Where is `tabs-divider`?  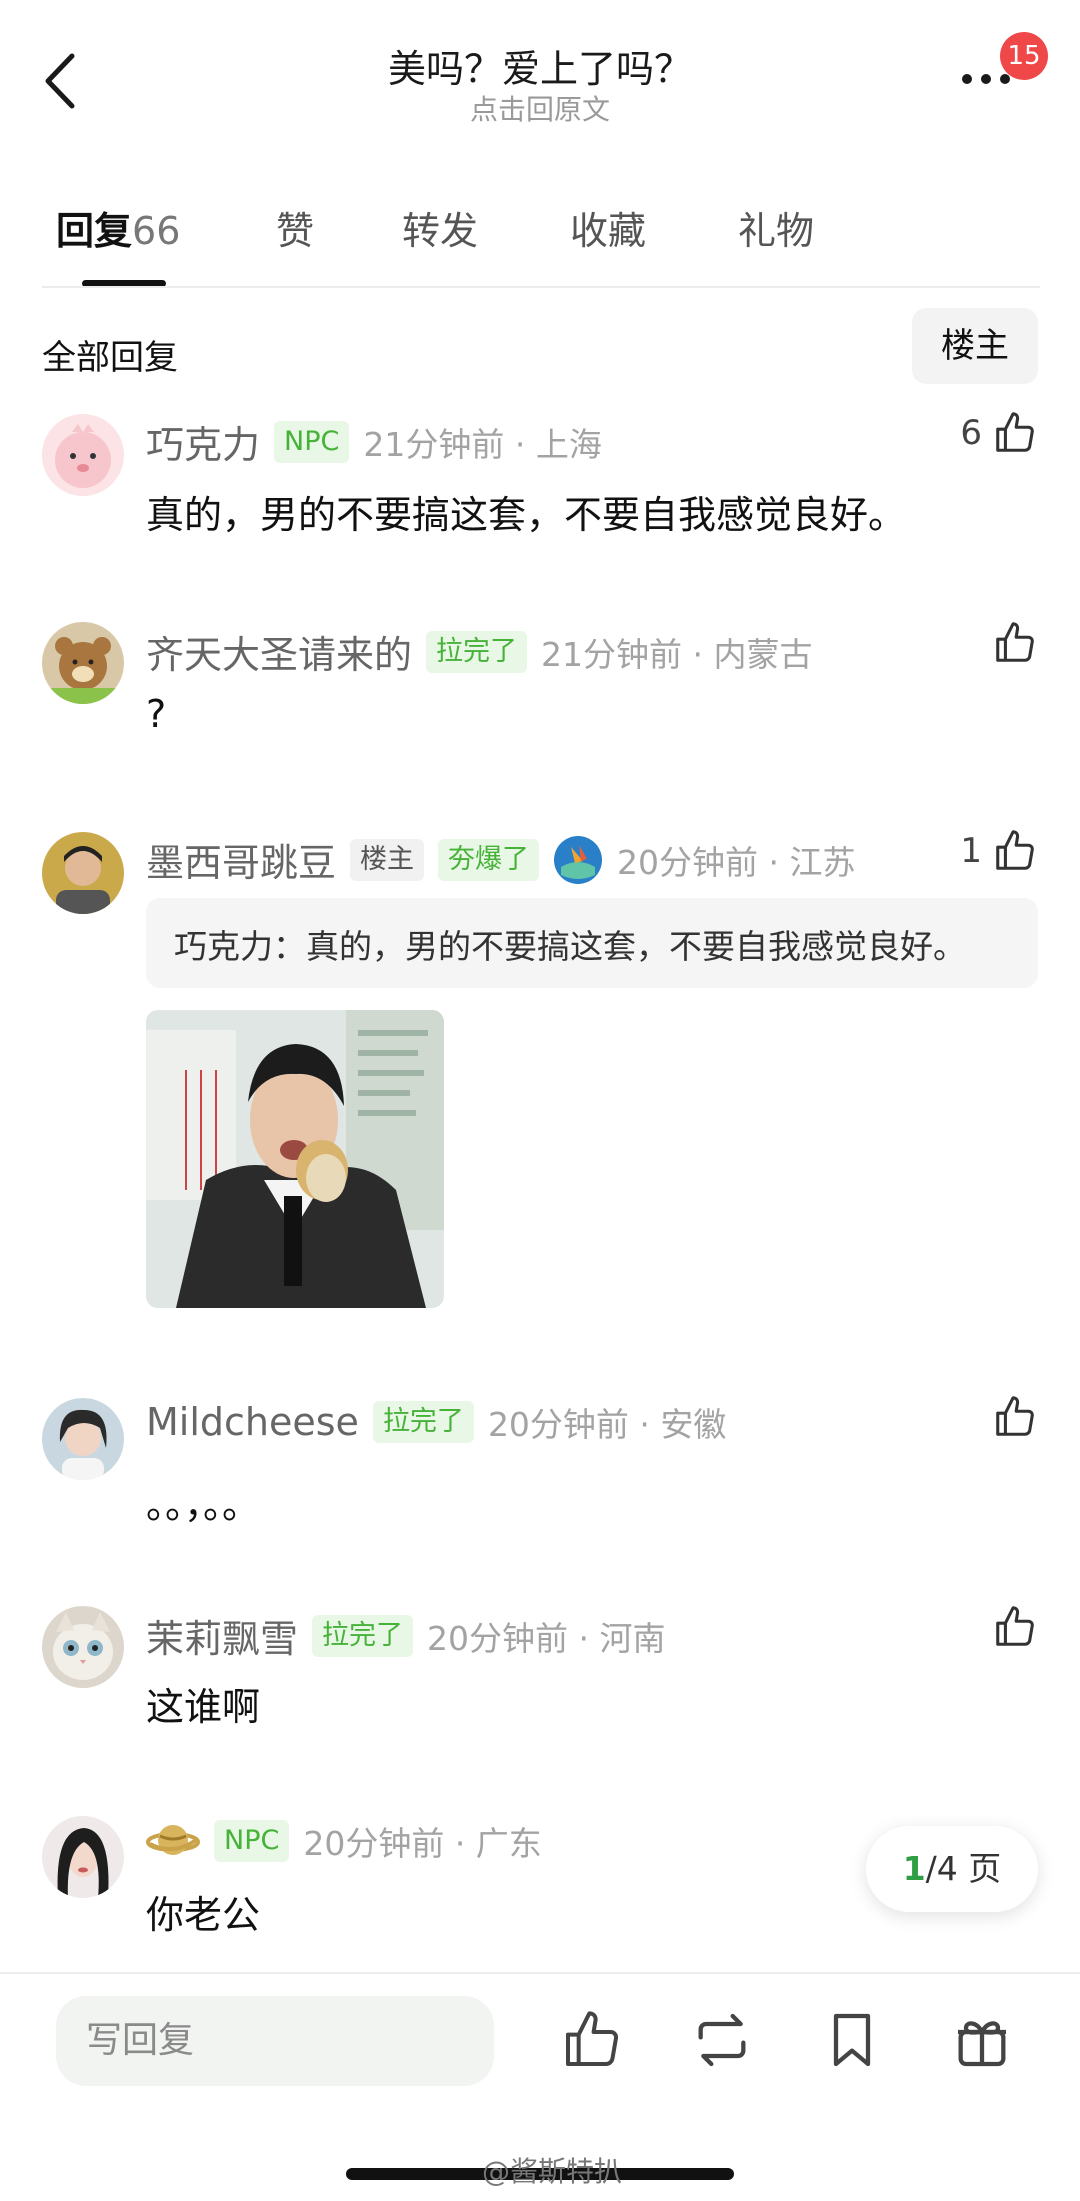 tabs-divider is located at coordinates (541, 287).